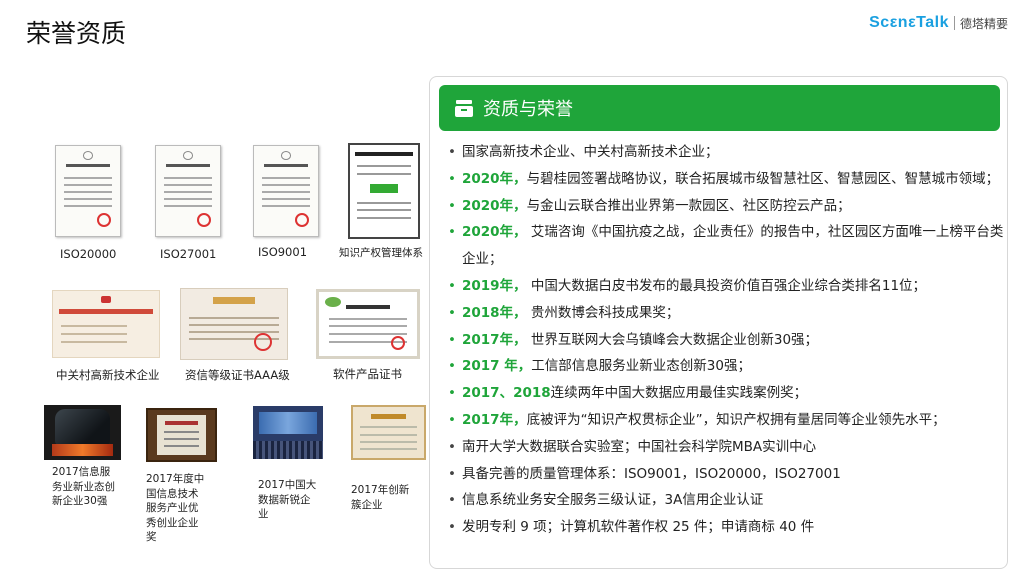 The image size is (1024, 576). What do you see at coordinates (288, 432) in the screenshot?
I see `event-stage-image` at bounding box center [288, 432].